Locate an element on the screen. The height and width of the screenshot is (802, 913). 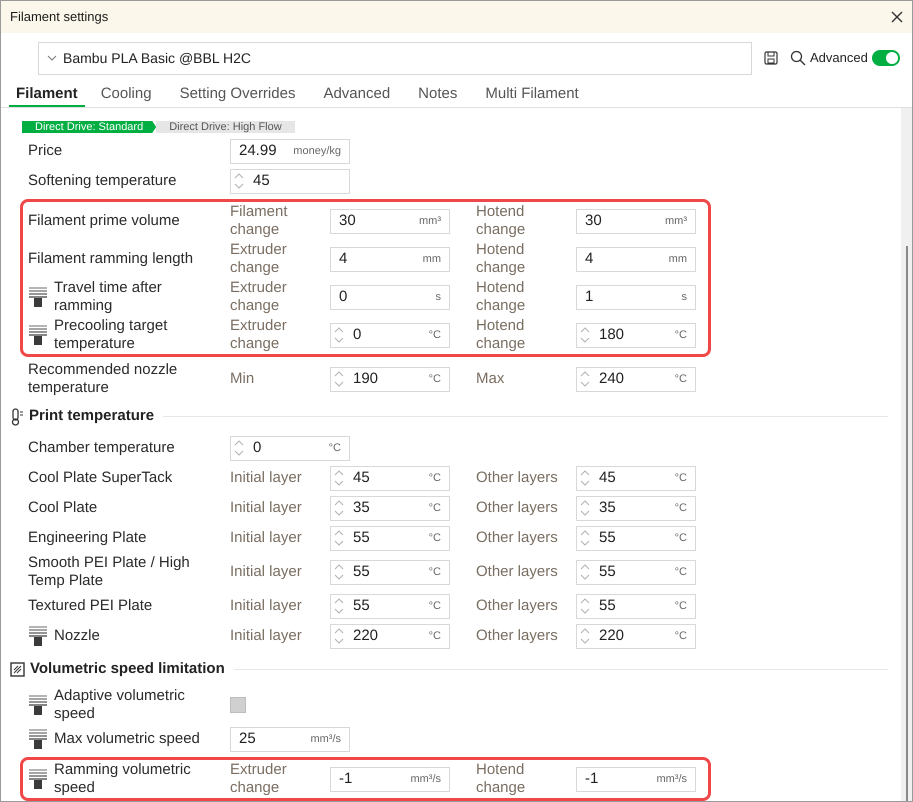
tab: Cooling is located at coordinates (126, 95).